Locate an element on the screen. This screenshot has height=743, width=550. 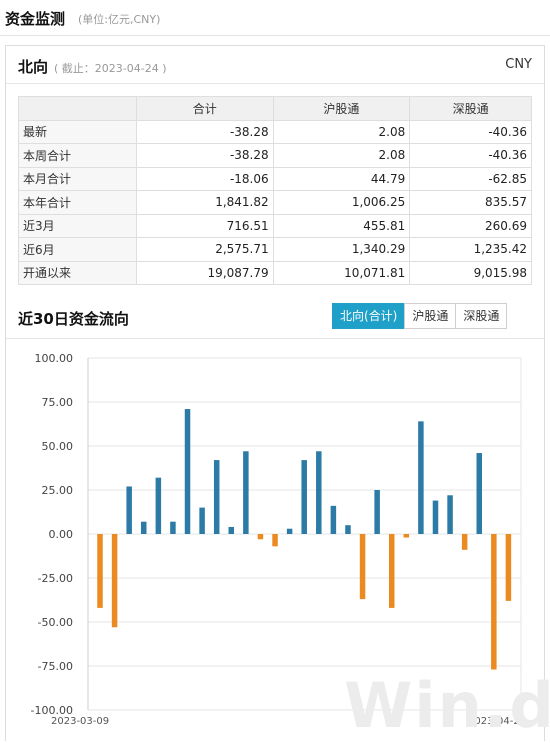
shanghai-cell: 1,340.29 is located at coordinates (341, 249).